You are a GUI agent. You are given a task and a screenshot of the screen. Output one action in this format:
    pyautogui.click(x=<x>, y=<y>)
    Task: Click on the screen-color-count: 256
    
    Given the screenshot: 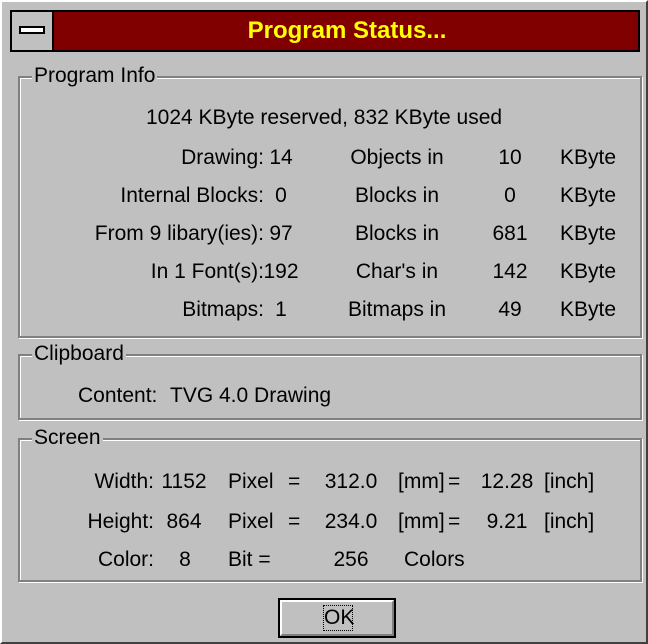 What is the action you would take?
    pyautogui.click(x=351, y=559)
    